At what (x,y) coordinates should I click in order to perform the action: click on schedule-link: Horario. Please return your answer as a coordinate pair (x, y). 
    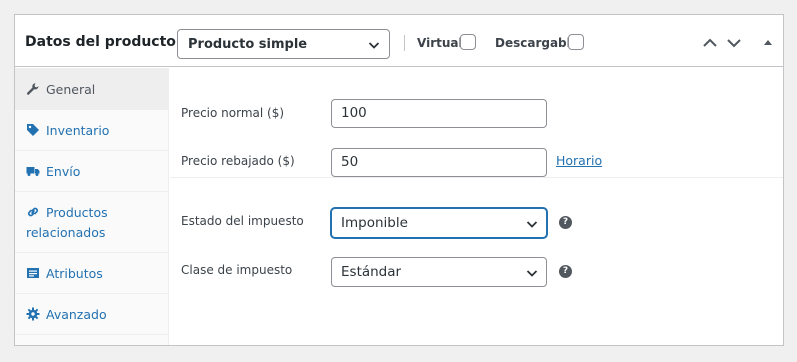
    Looking at the image, I should click on (579, 160).